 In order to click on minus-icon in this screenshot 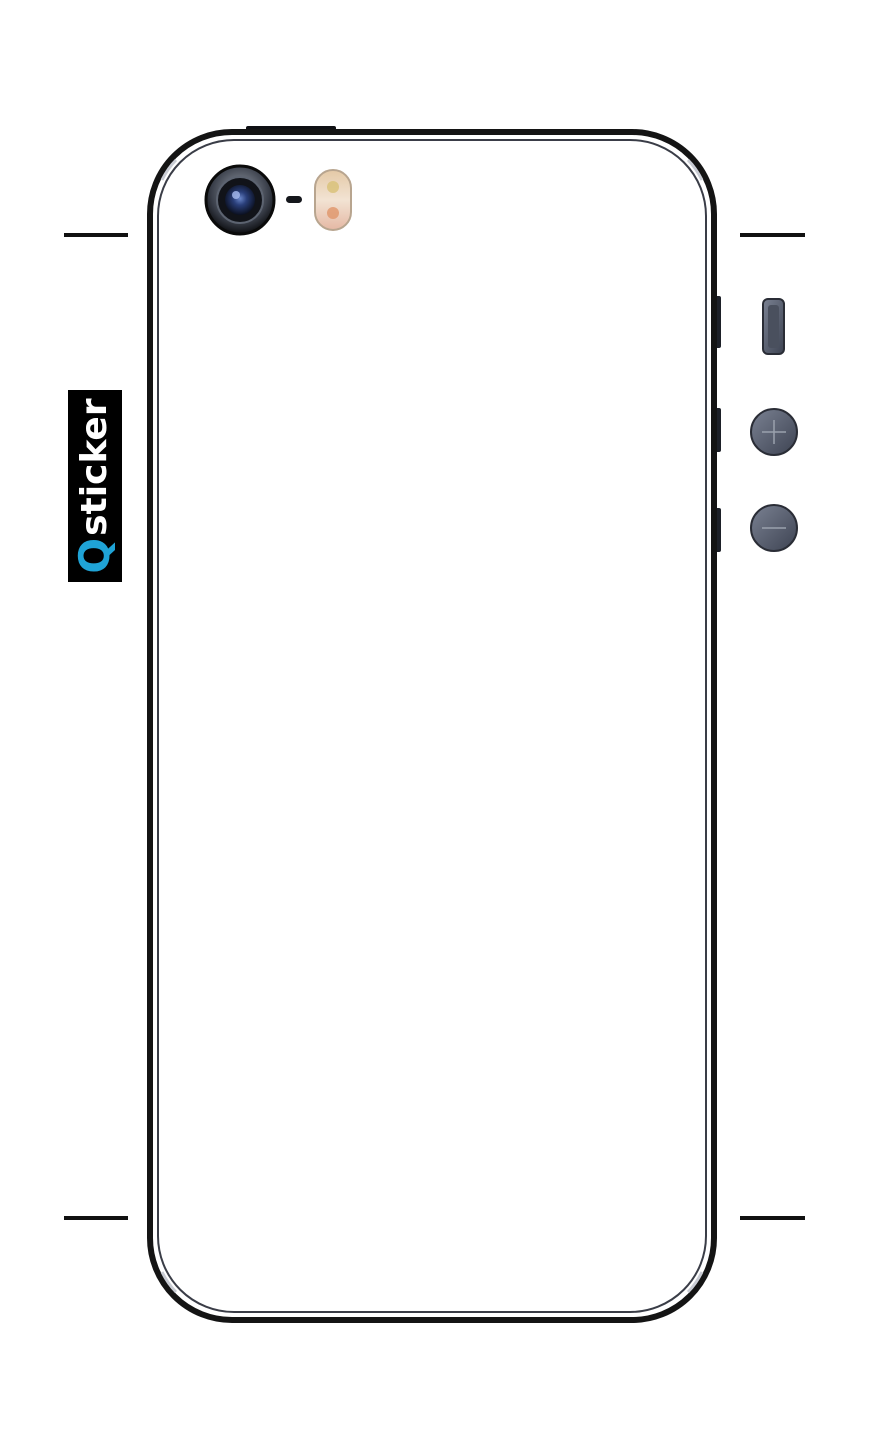, I will do `click(774, 528)`.